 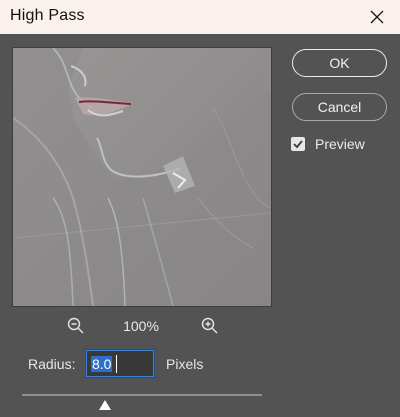 I want to click on text-caret, so click(x=116, y=364).